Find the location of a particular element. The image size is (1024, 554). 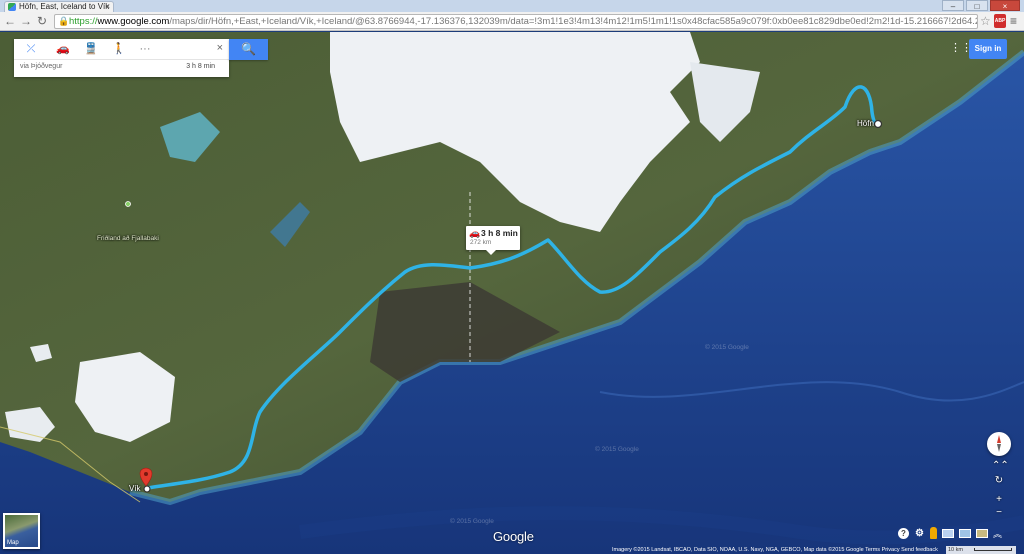

route-via: via Þjóðvegur is located at coordinates (41, 66).